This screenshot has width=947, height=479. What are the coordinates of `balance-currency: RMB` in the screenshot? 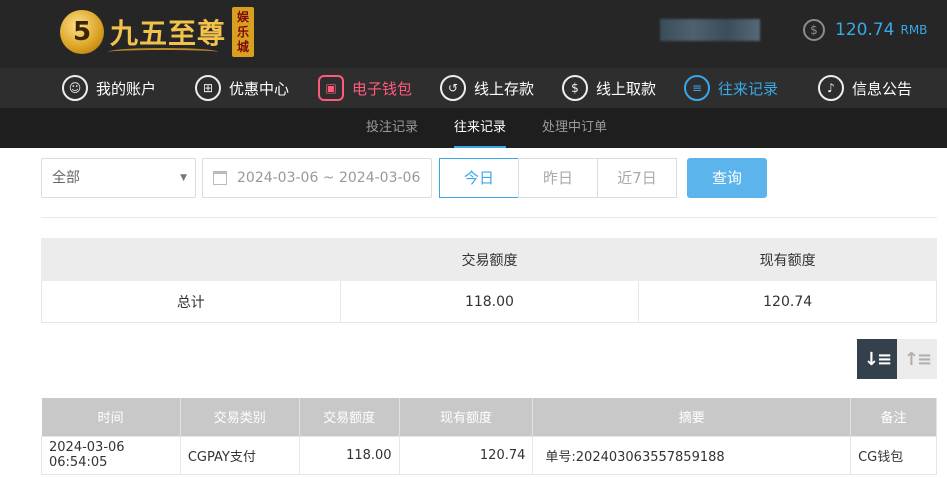 It's located at (914, 30).